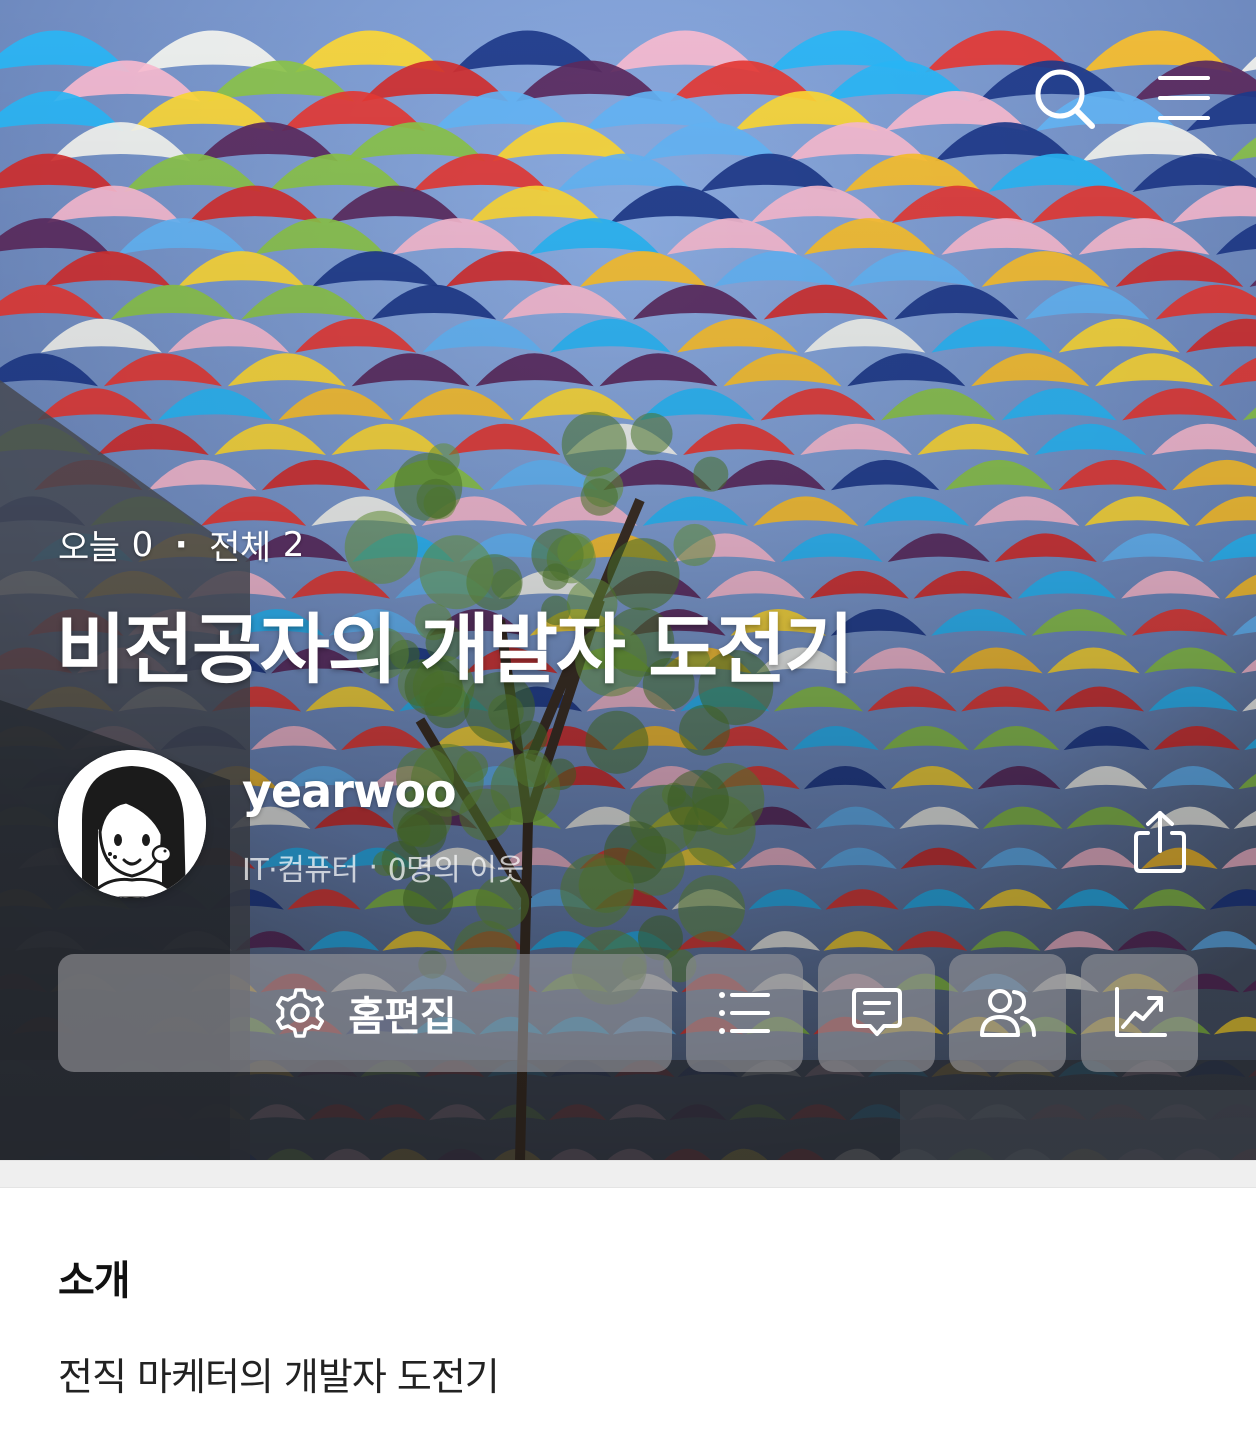  What do you see at coordinates (240, 548) in the screenshot?
I see `total-label: 전체` at bounding box center [240, 548].